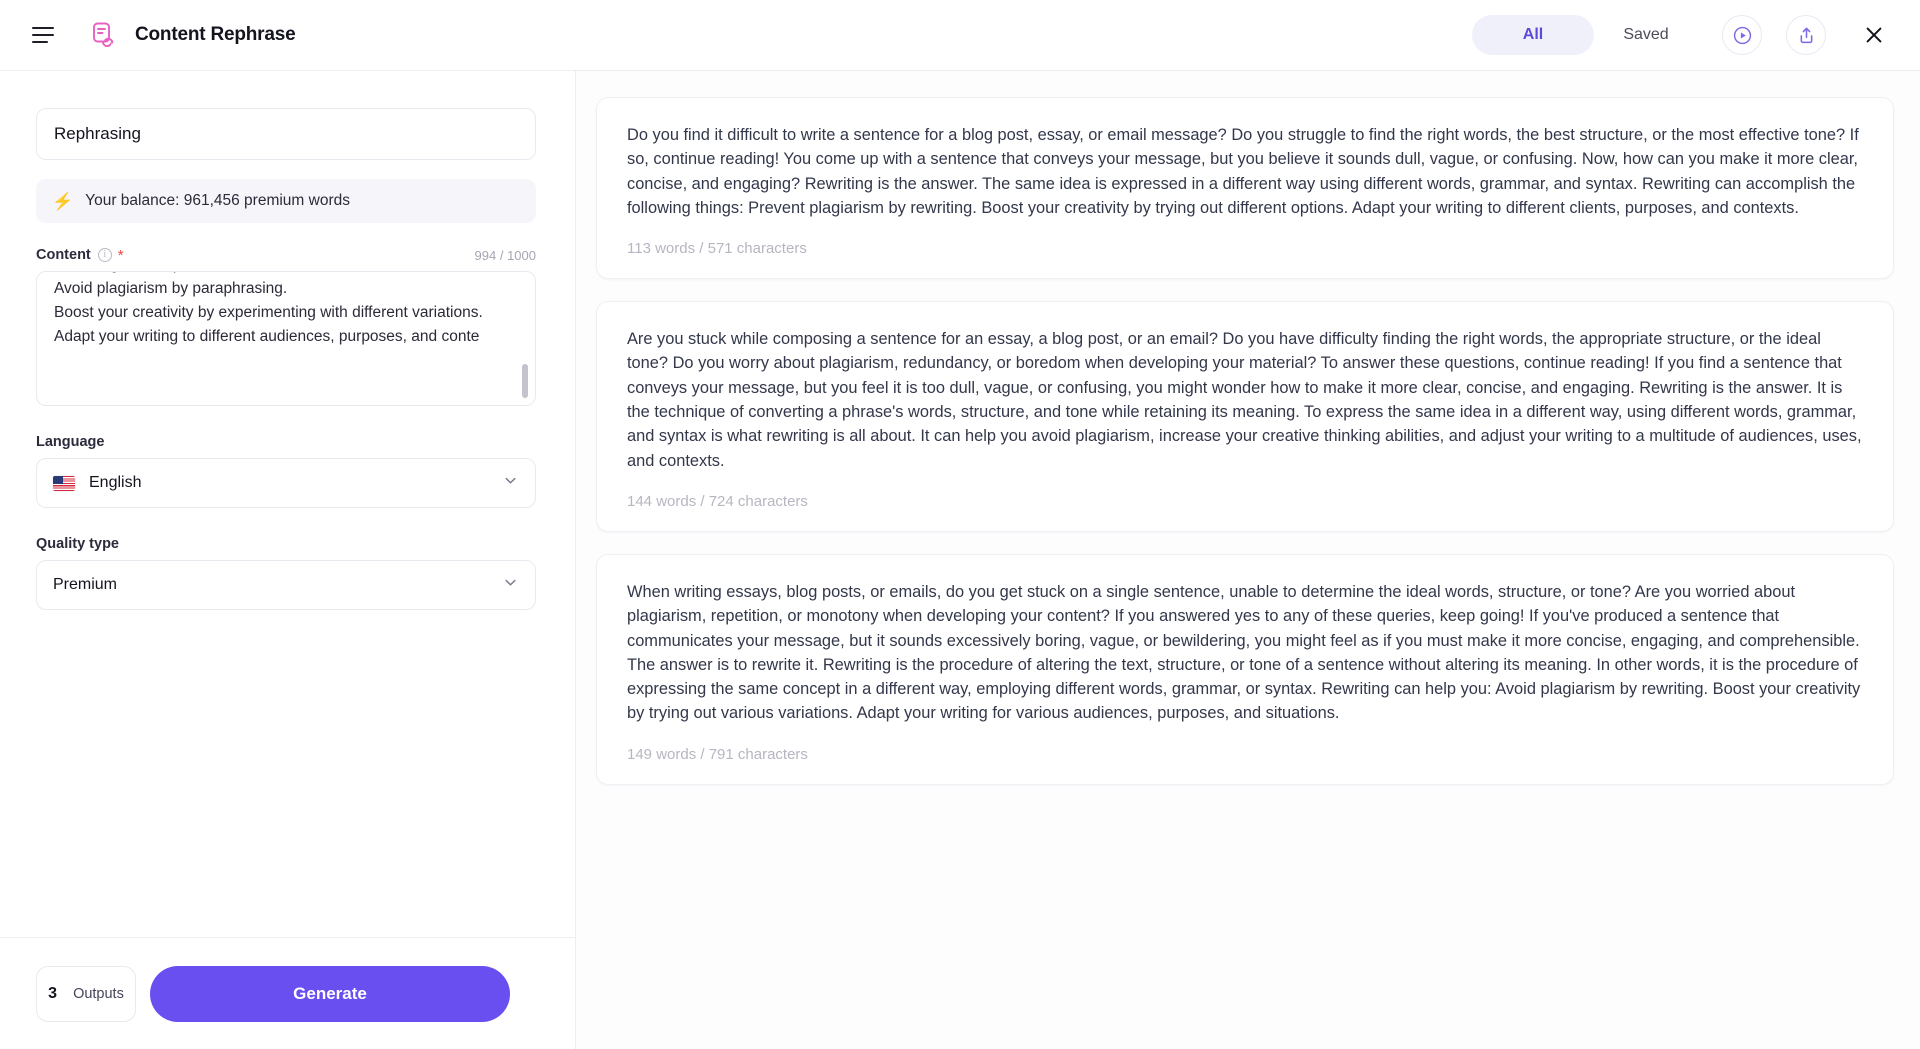  What do you see at coordinates (717, 754) in the screenshot?
I see `result-word-count: 149 words / 791 characters` at bounding box center [717, 754].